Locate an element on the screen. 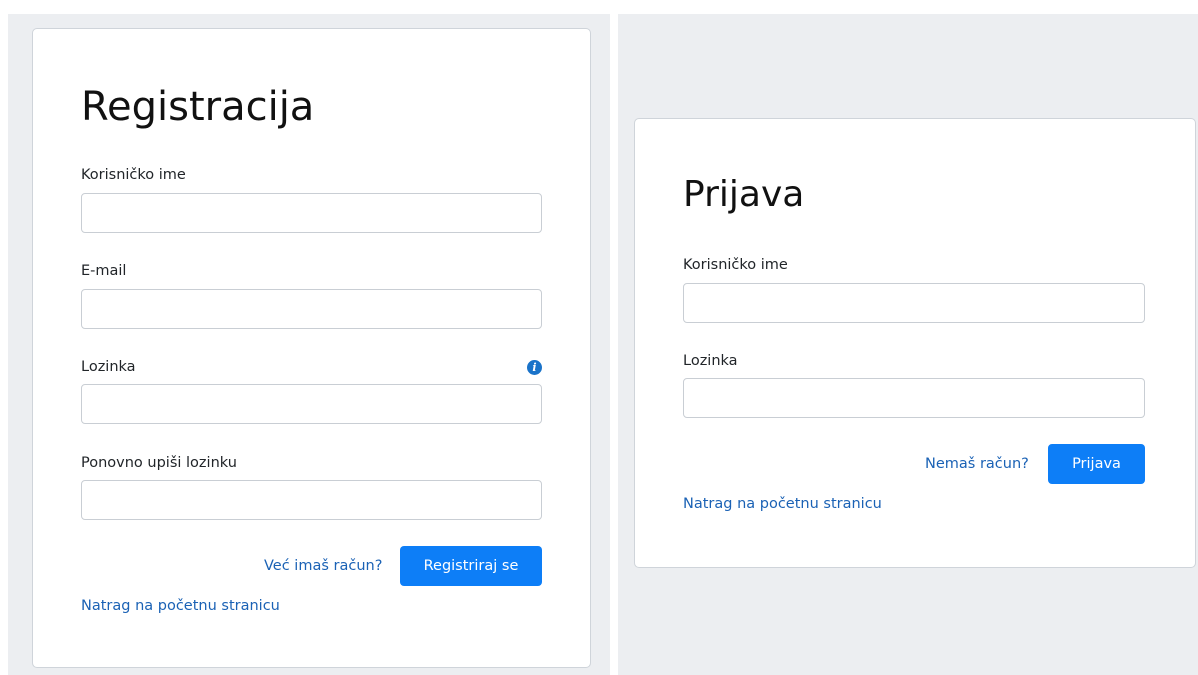  registration-email-input is located at coordinates (311, 309).